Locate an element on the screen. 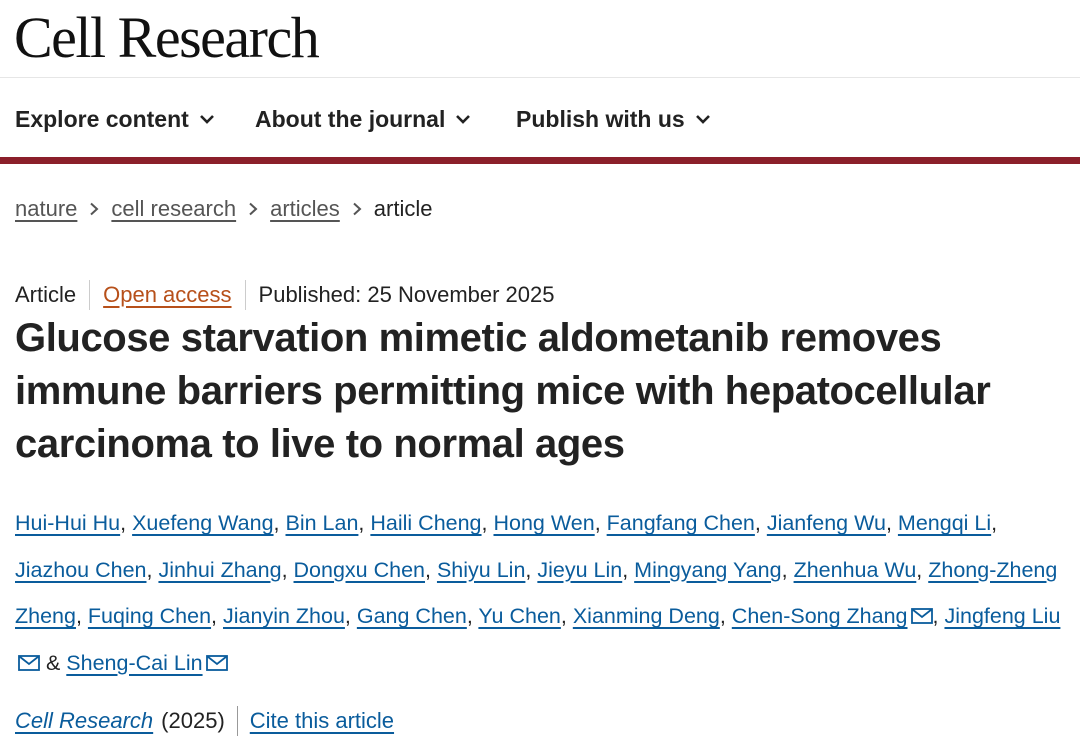 This screenshot has height=742, width=1080. author-link: Jinhui Zhang is located at coordinates (219, 570).